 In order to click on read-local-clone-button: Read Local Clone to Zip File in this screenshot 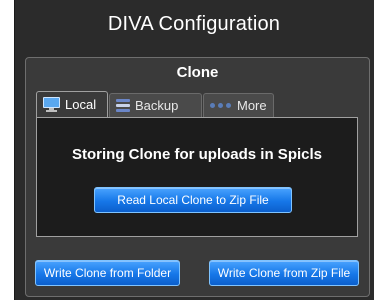, I will do `click(193, 200)`.